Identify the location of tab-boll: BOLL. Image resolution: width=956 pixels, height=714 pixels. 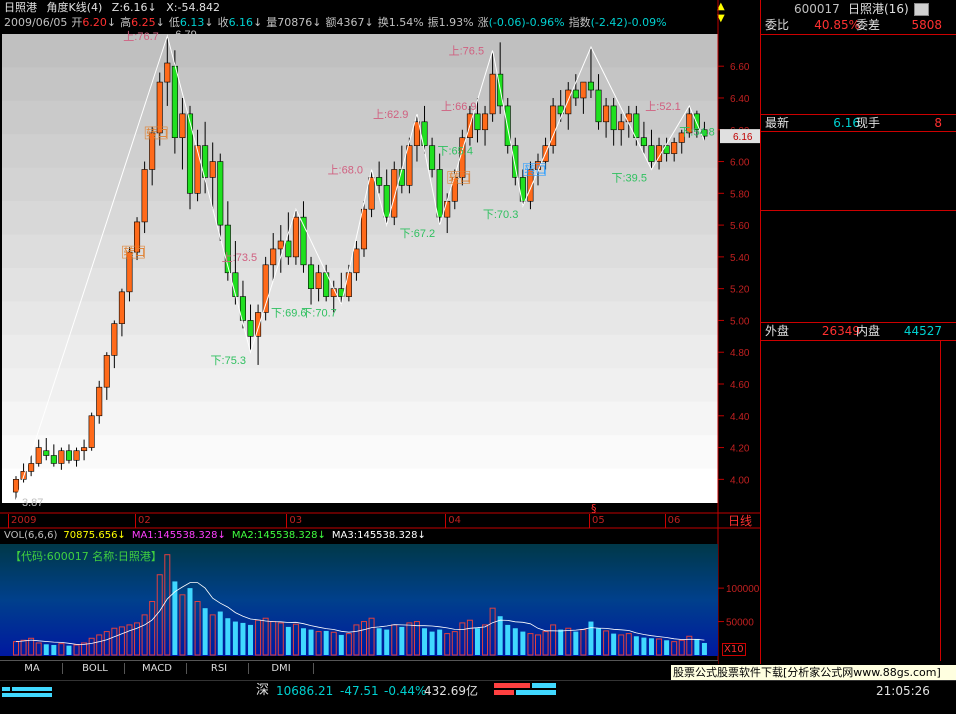
(94, 668).